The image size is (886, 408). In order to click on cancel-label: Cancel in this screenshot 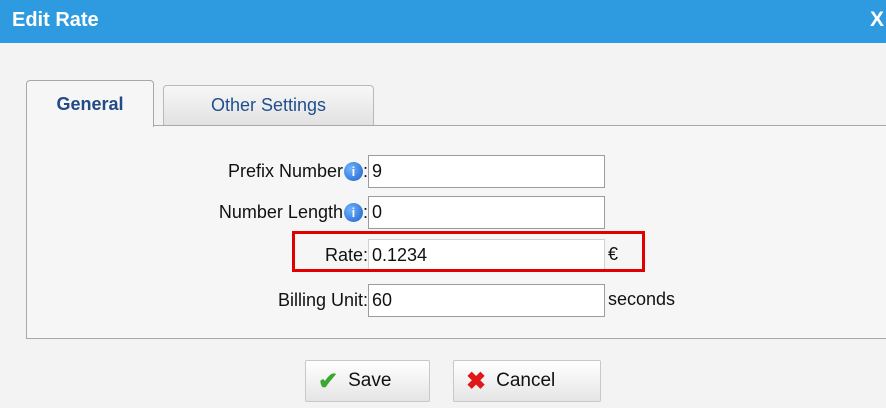, I will do `click(526, 380)`.